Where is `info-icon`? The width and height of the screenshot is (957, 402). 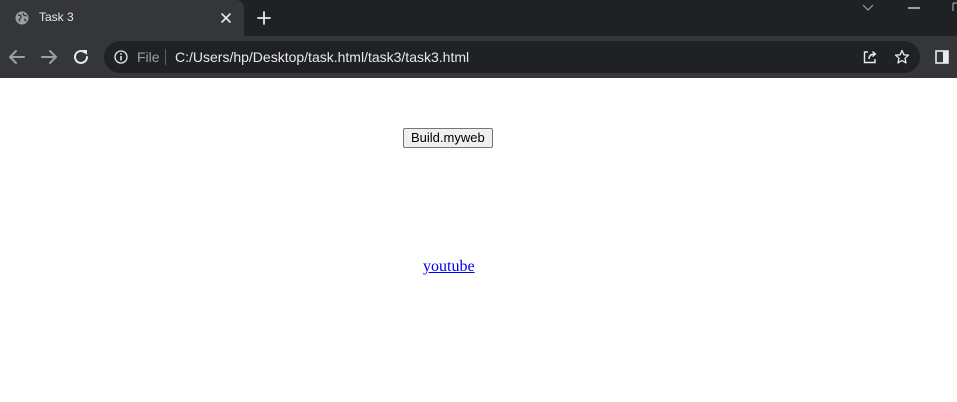 info-icon is located at coordinates (121, 57).